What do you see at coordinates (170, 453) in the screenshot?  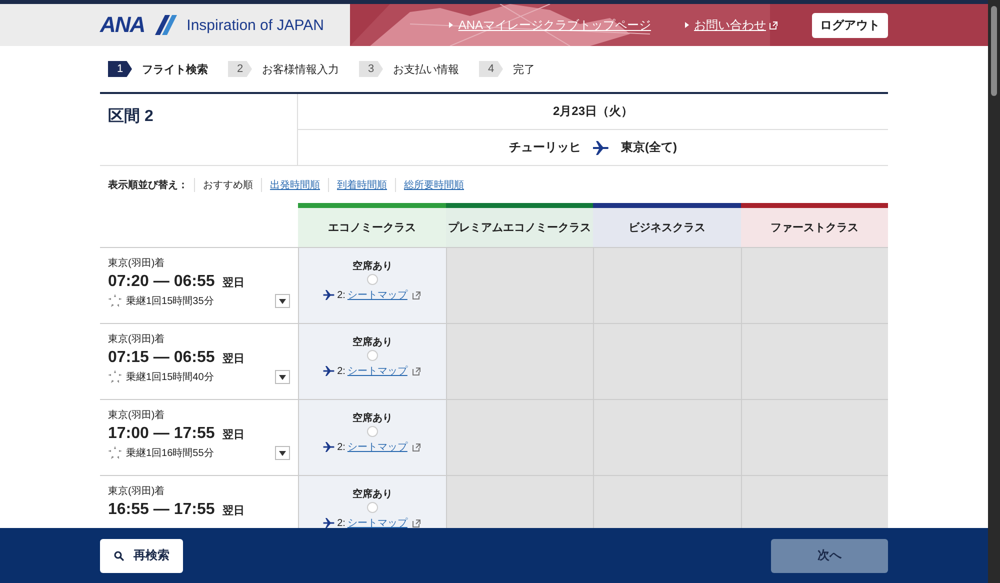 I see `transfer-info: 乗継1回16時間55分` at bounding box center [170, 453].